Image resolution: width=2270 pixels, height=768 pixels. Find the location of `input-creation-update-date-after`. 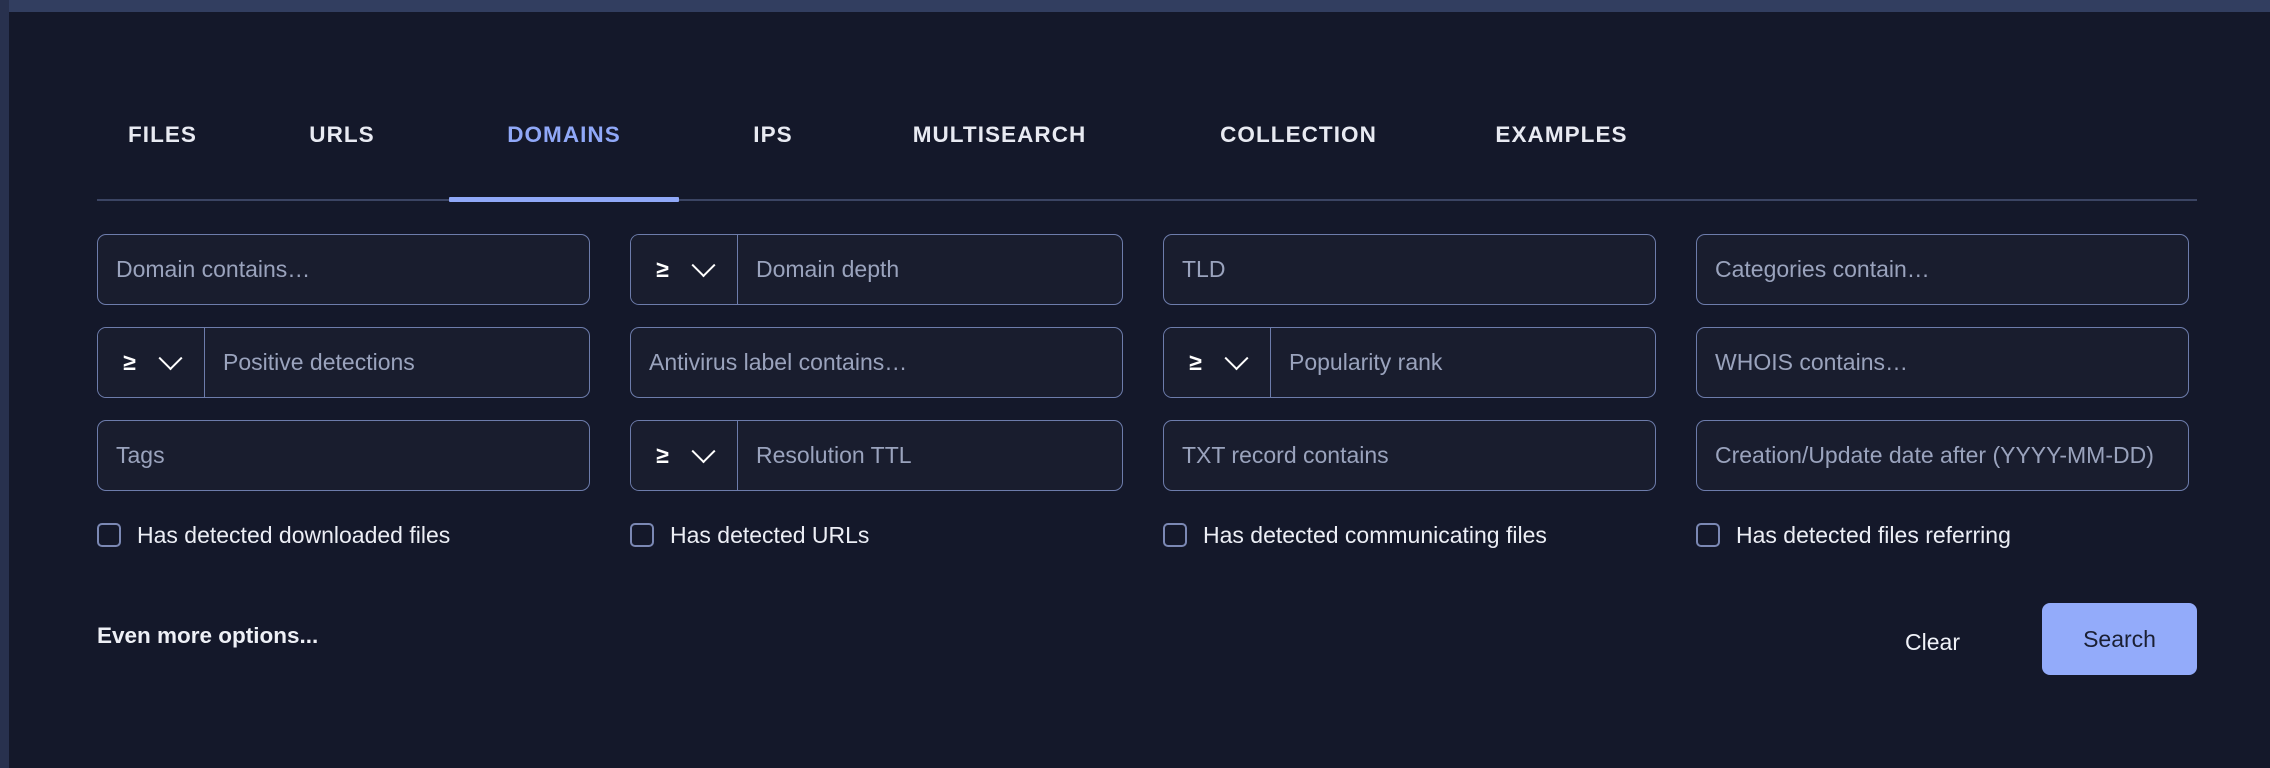

input-creation-update-date-after is located at coordinates (1942, 455).